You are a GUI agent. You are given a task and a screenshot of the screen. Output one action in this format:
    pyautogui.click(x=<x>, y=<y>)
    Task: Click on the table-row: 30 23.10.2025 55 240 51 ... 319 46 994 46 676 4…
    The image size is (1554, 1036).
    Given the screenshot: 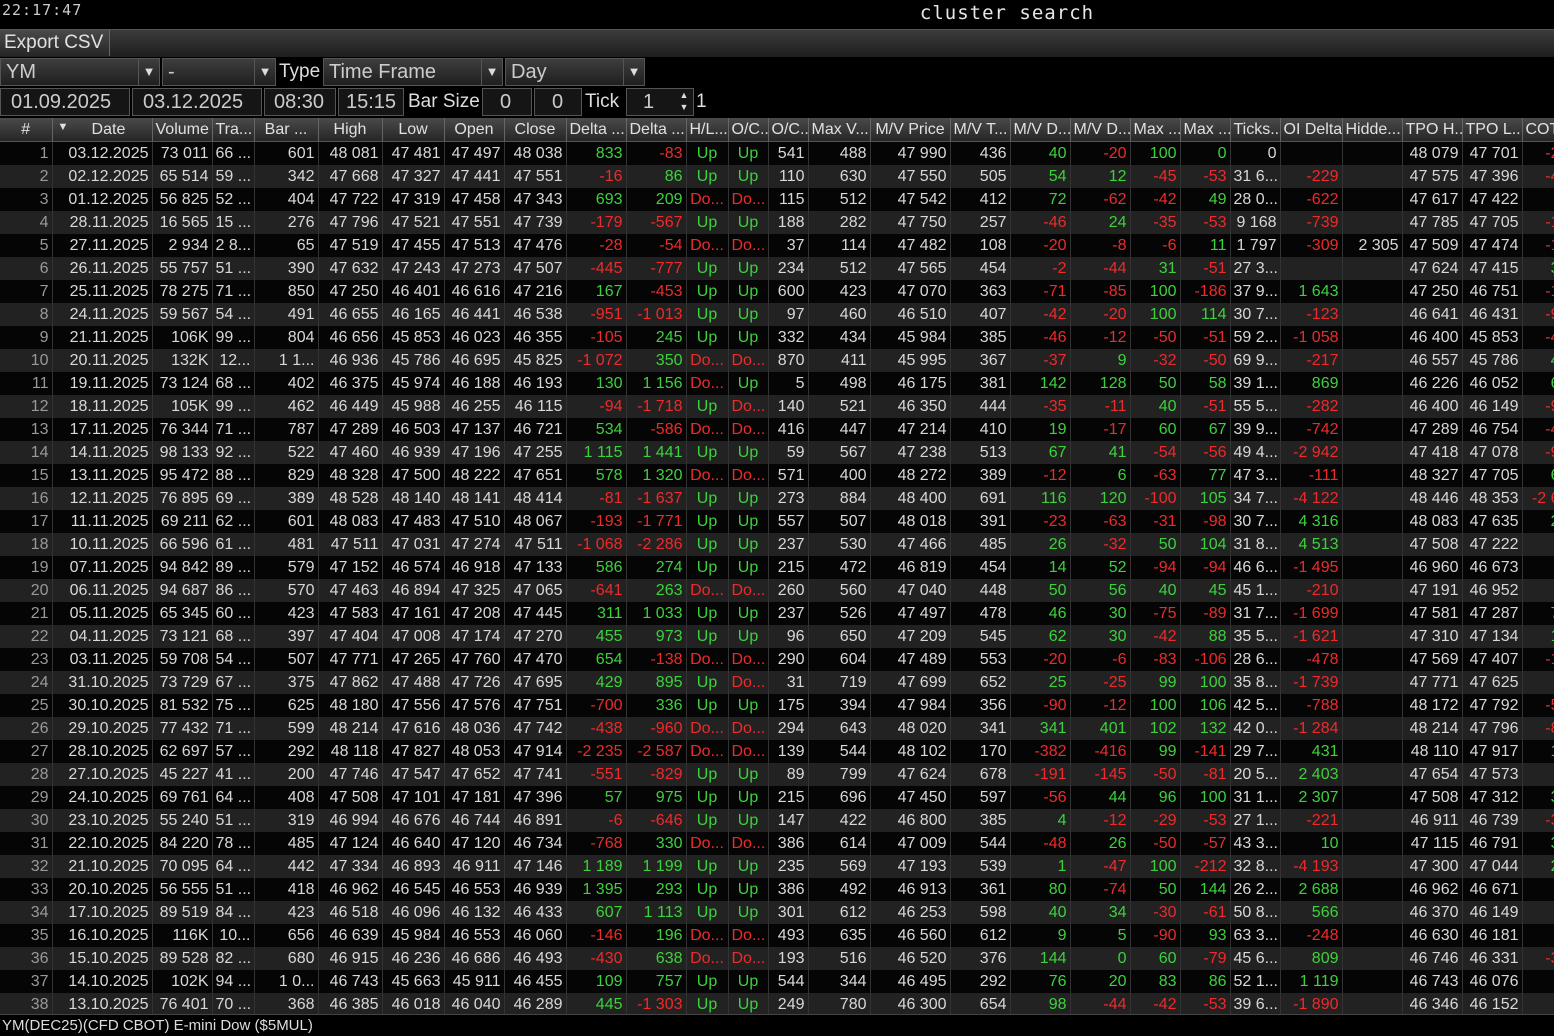 What is the action you would take?
    pyautogui.click(x=777, y=820)
    